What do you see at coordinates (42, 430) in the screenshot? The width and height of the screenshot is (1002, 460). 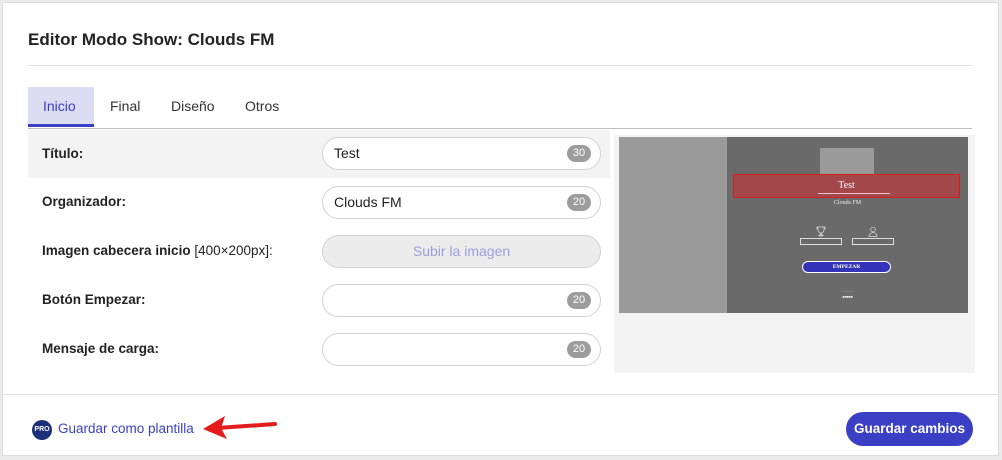 I see `pro-badge: PRO` at bounding box center [42, 430].